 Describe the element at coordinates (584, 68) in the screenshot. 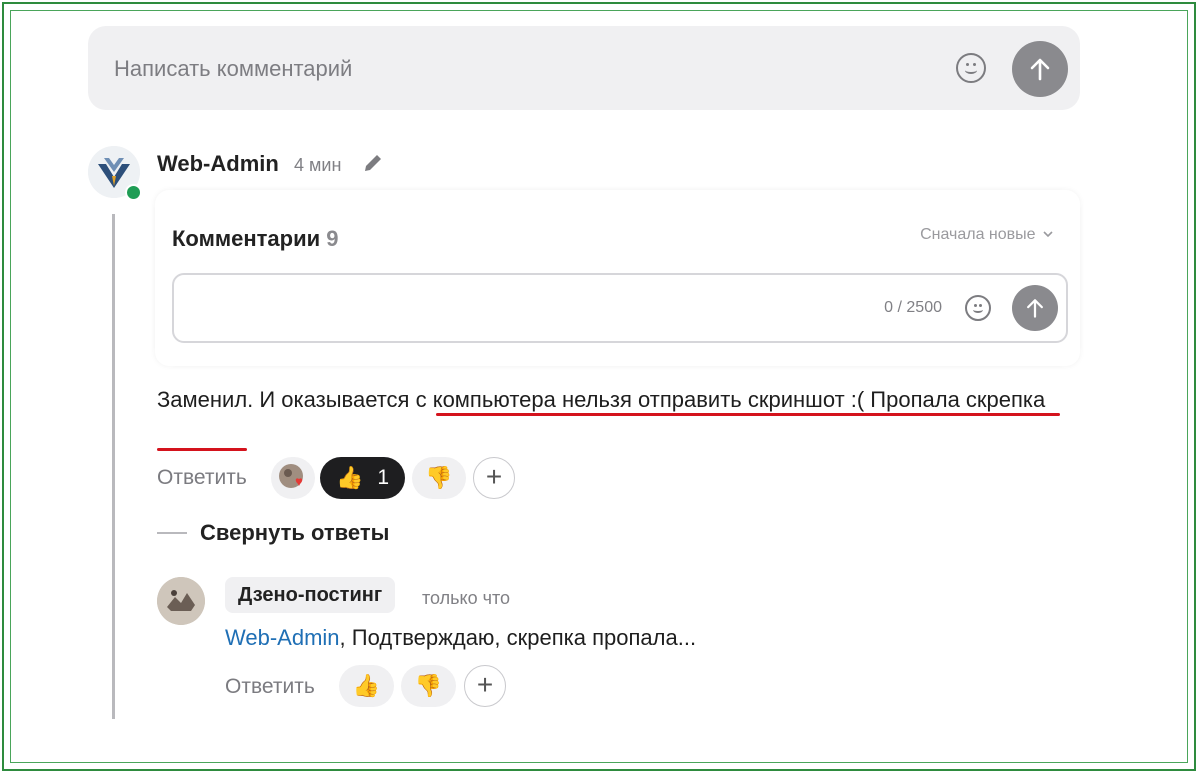

I see `comment-input: Написать комментарий` at that location.